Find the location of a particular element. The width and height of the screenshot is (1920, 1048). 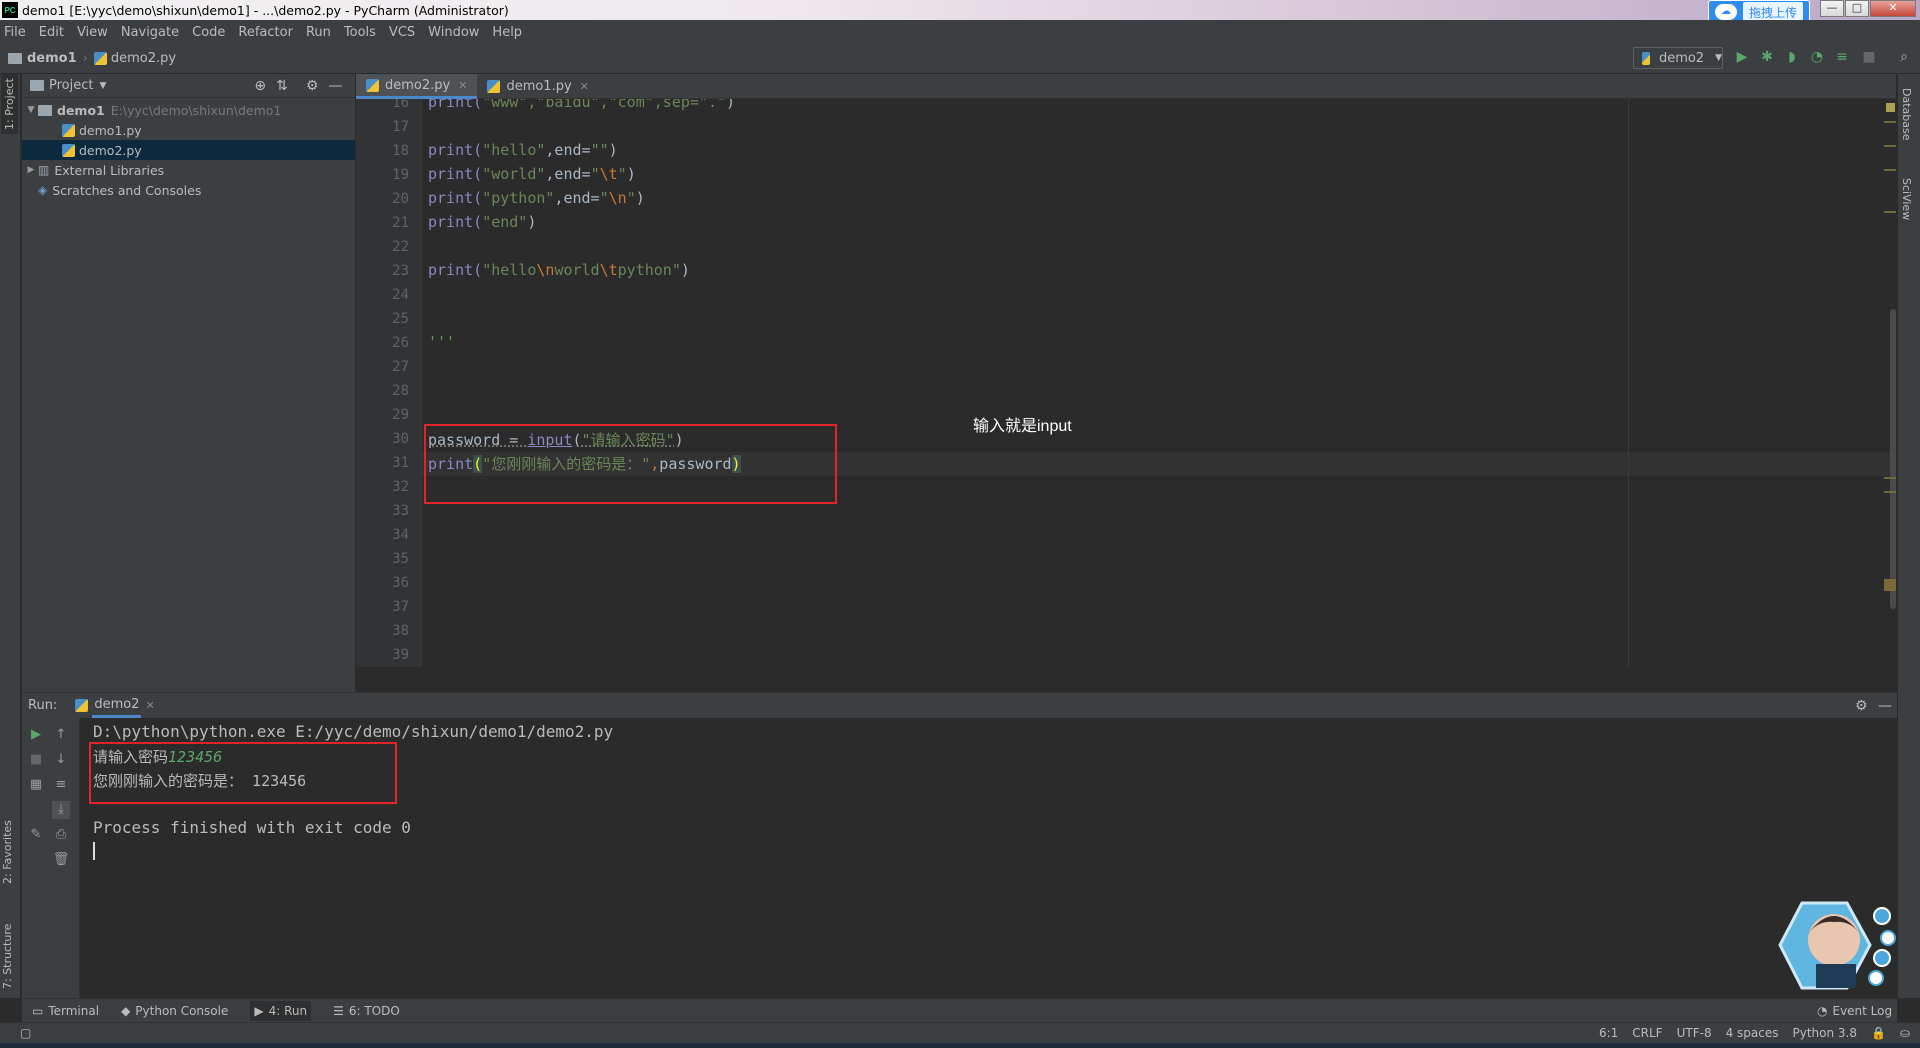

maximize-button: □ is located at coordinates (1857, 8).